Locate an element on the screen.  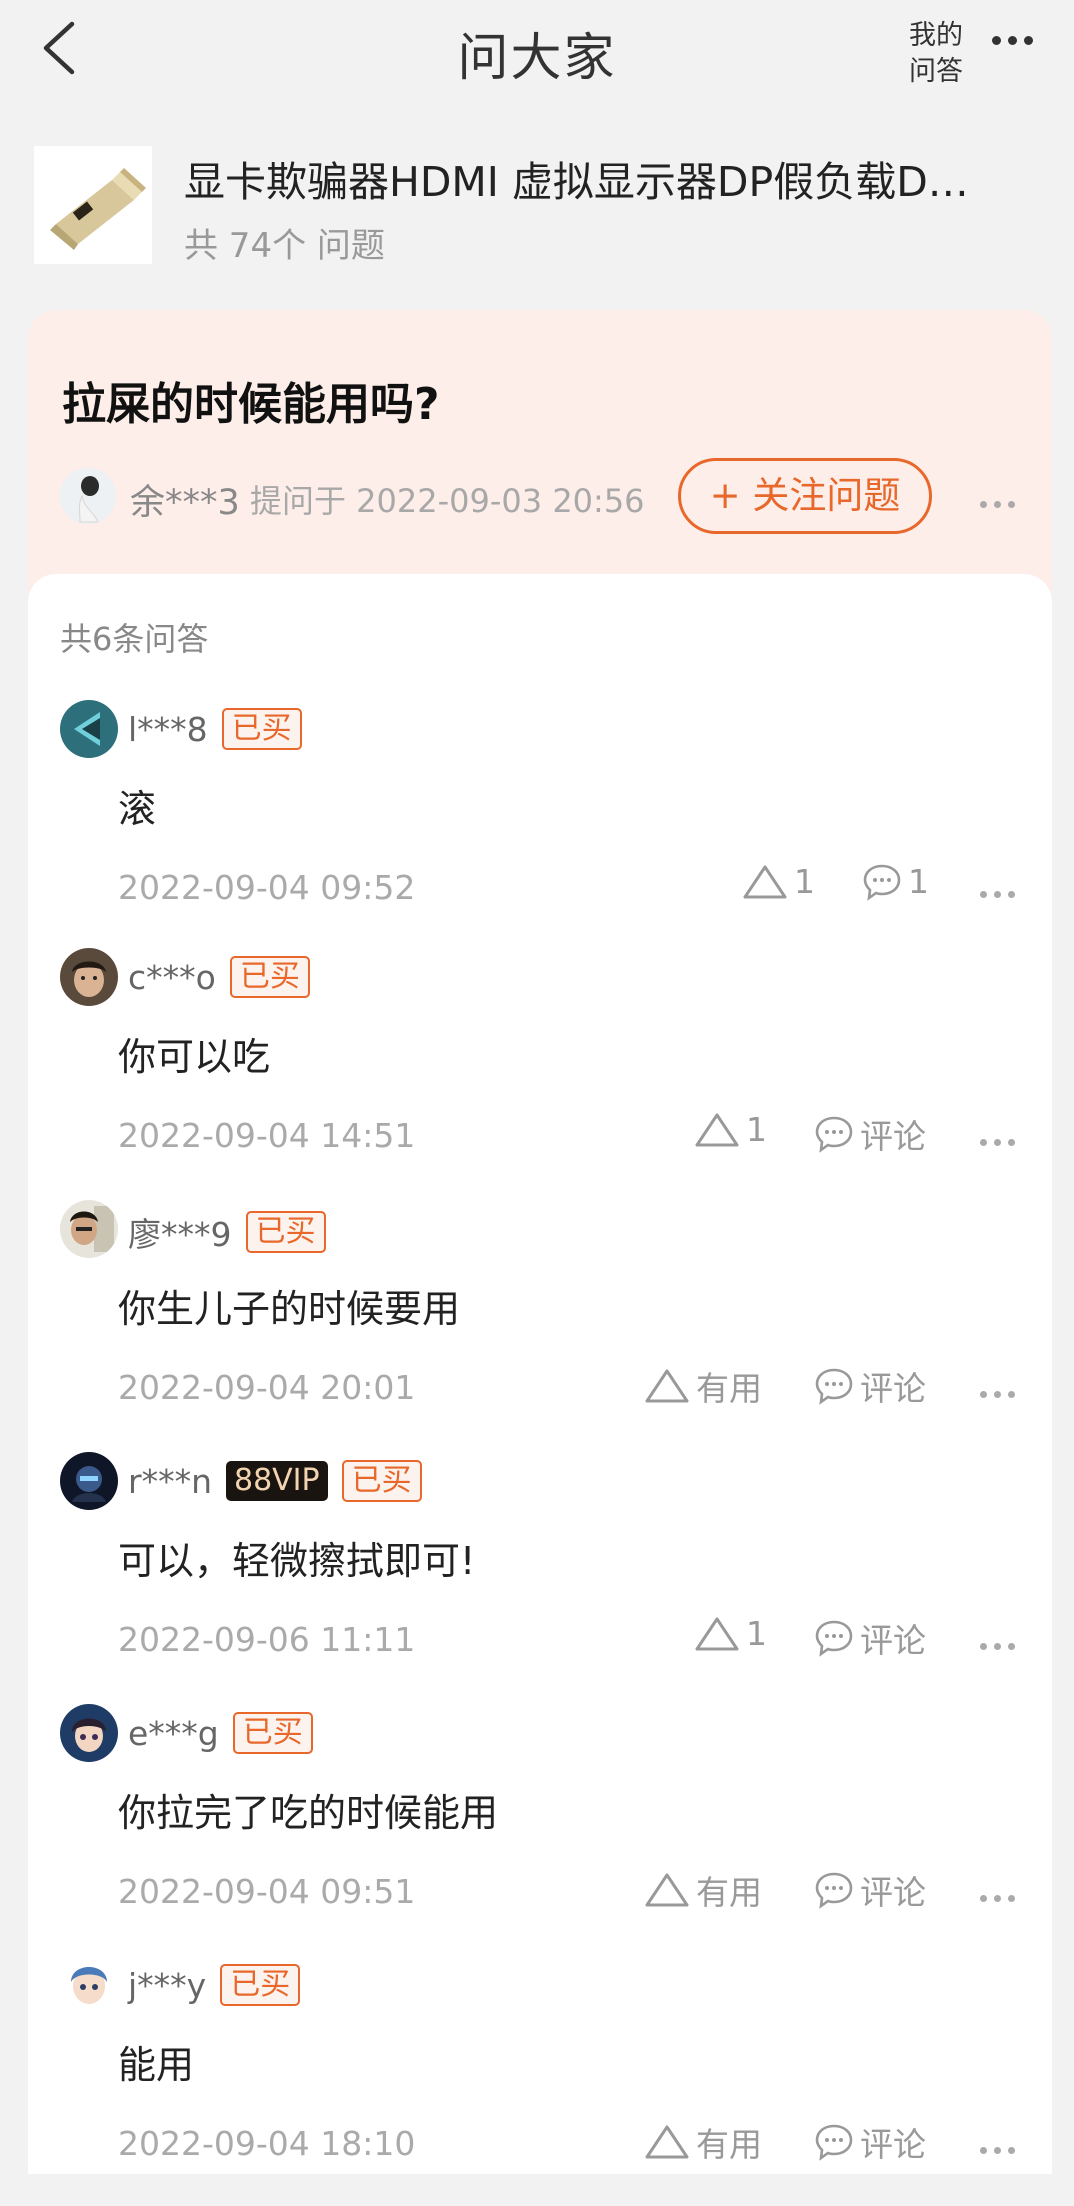
answer-text: 能用 is located at coordinates (156, 2065).